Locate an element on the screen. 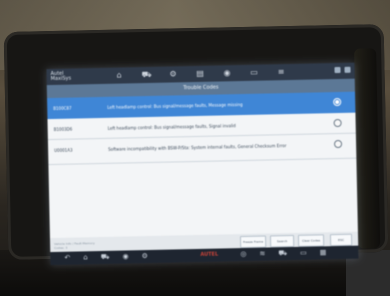 The image size is (390, 296). nav-icon-row: ↶ ⌂ ⛟ ◉ ⚙ is located at coordinates (106, 257).